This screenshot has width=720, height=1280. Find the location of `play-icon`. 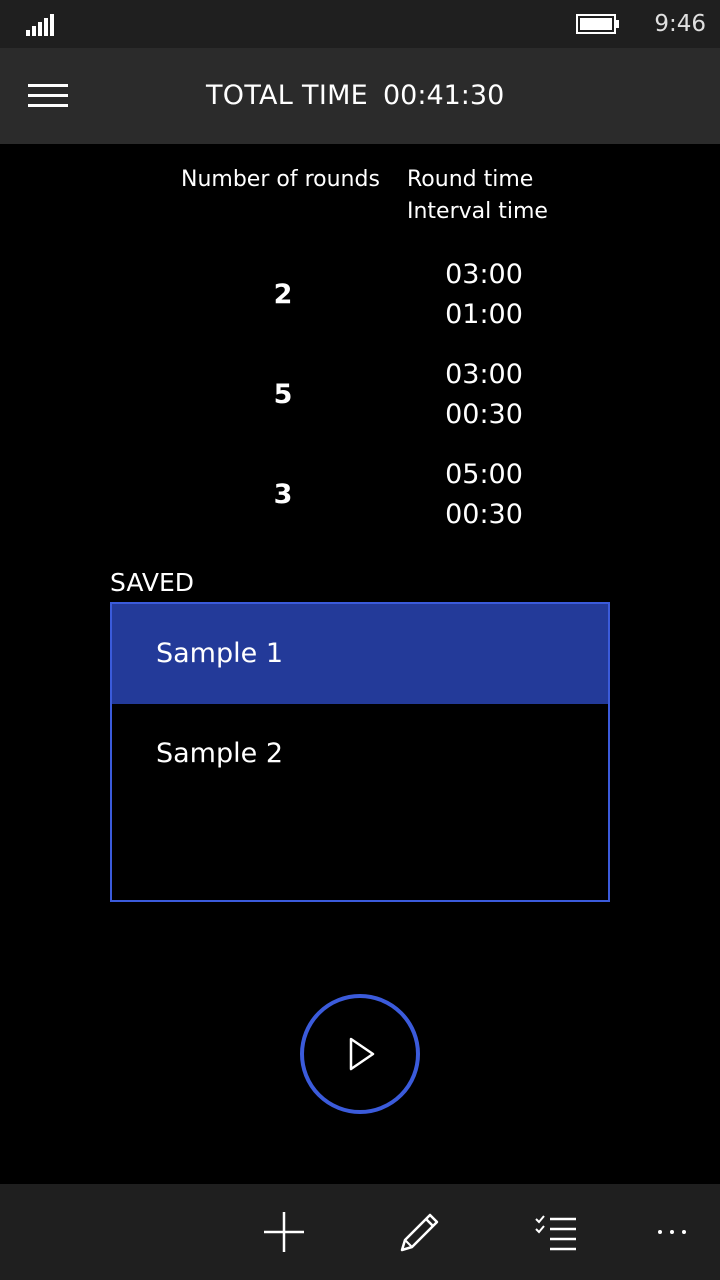

play-icon is located at coordinates (362, 1054).